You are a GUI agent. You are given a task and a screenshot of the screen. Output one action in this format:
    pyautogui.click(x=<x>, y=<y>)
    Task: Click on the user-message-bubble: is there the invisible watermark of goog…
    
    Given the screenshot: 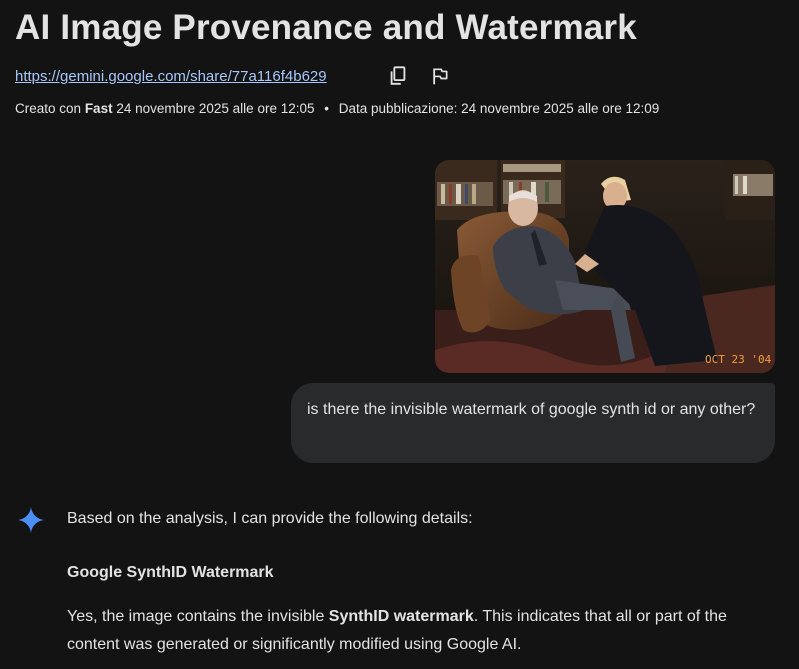 What is the action you would take?
    pyautogui.click(x=533, y=423)
    